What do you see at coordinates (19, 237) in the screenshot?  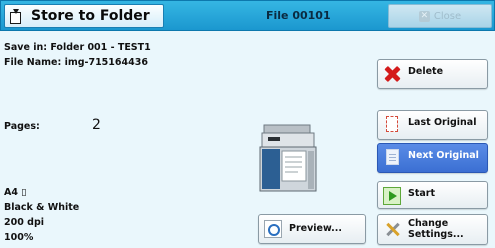 I see `scale-text: 100%` at bounding box center [19, 237].